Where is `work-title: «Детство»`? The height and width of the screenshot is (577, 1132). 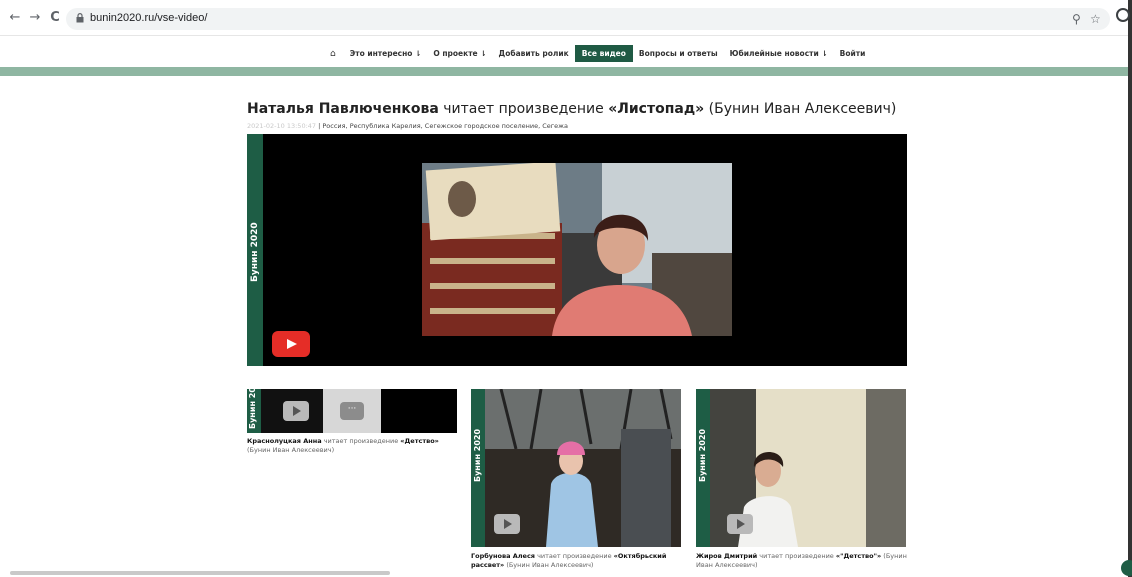 work-title: «Детство» is located at coordinates (419, 441).